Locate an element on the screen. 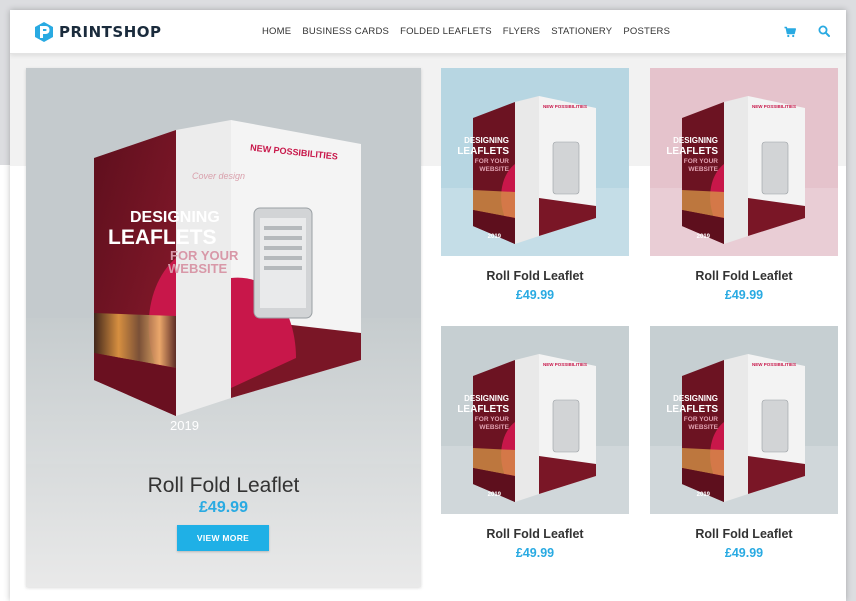 This screenshot has width=856, height=601. featured-product-title: Roll Fold Leaflet is located at coordinates (223, 486).